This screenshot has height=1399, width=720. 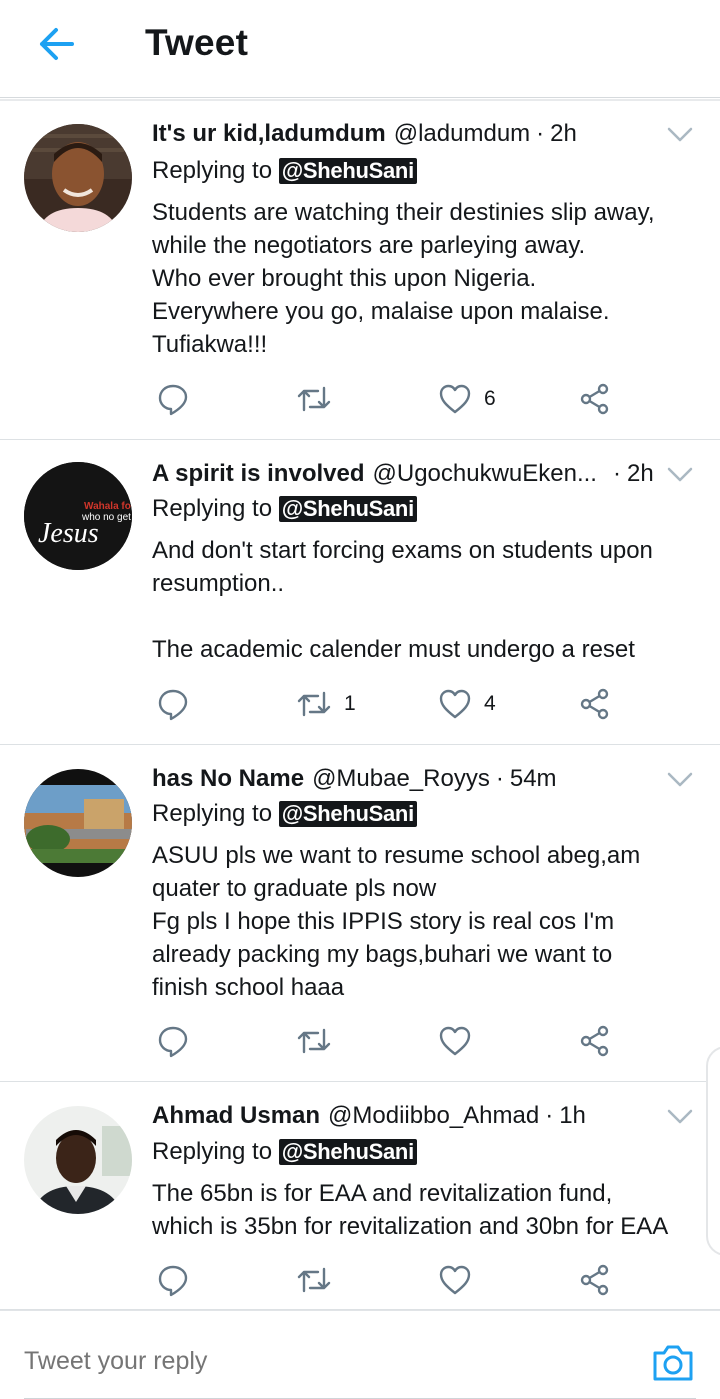 I want to click on edge-panel-handle, so click(x=713, y=1151).